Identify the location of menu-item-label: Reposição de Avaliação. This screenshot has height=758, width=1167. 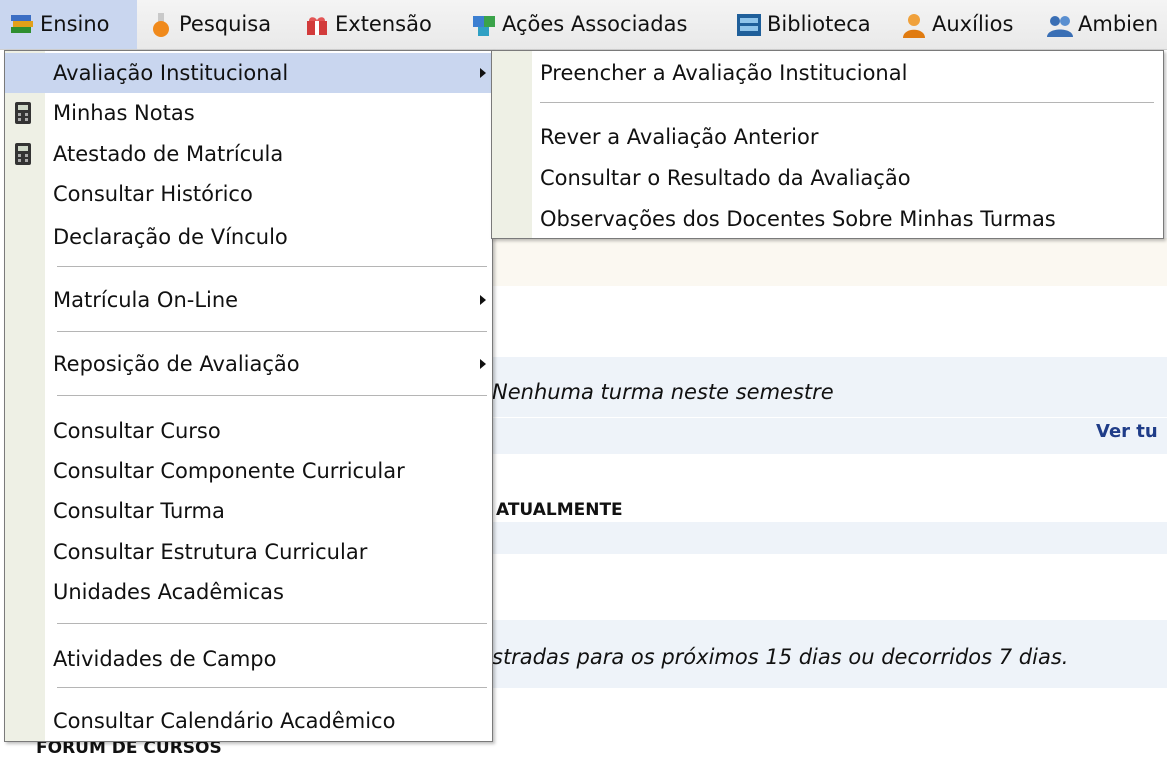
(176, 364).